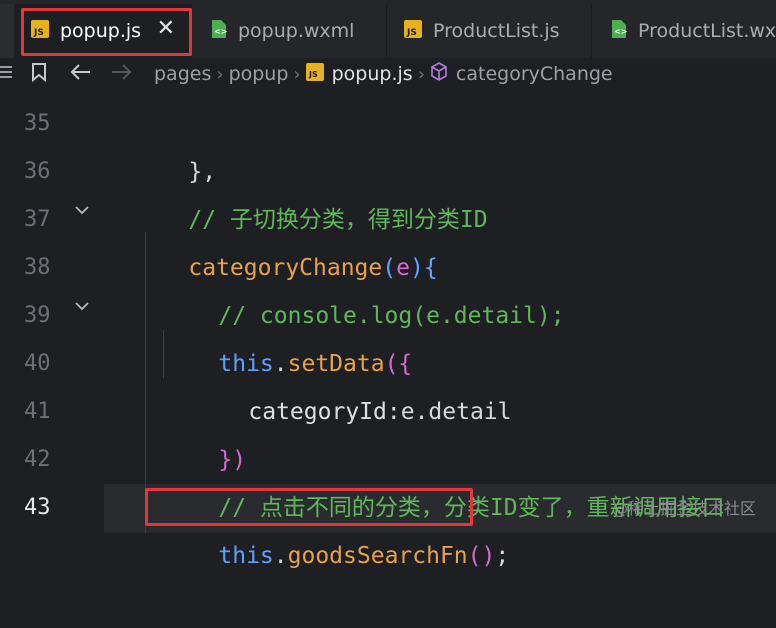 Image resolution: width=776 pixels, height=628 pixels. Describe the element at coordinates (317, 412) in the screenshot. I see `code-token: categoryId` at that location.